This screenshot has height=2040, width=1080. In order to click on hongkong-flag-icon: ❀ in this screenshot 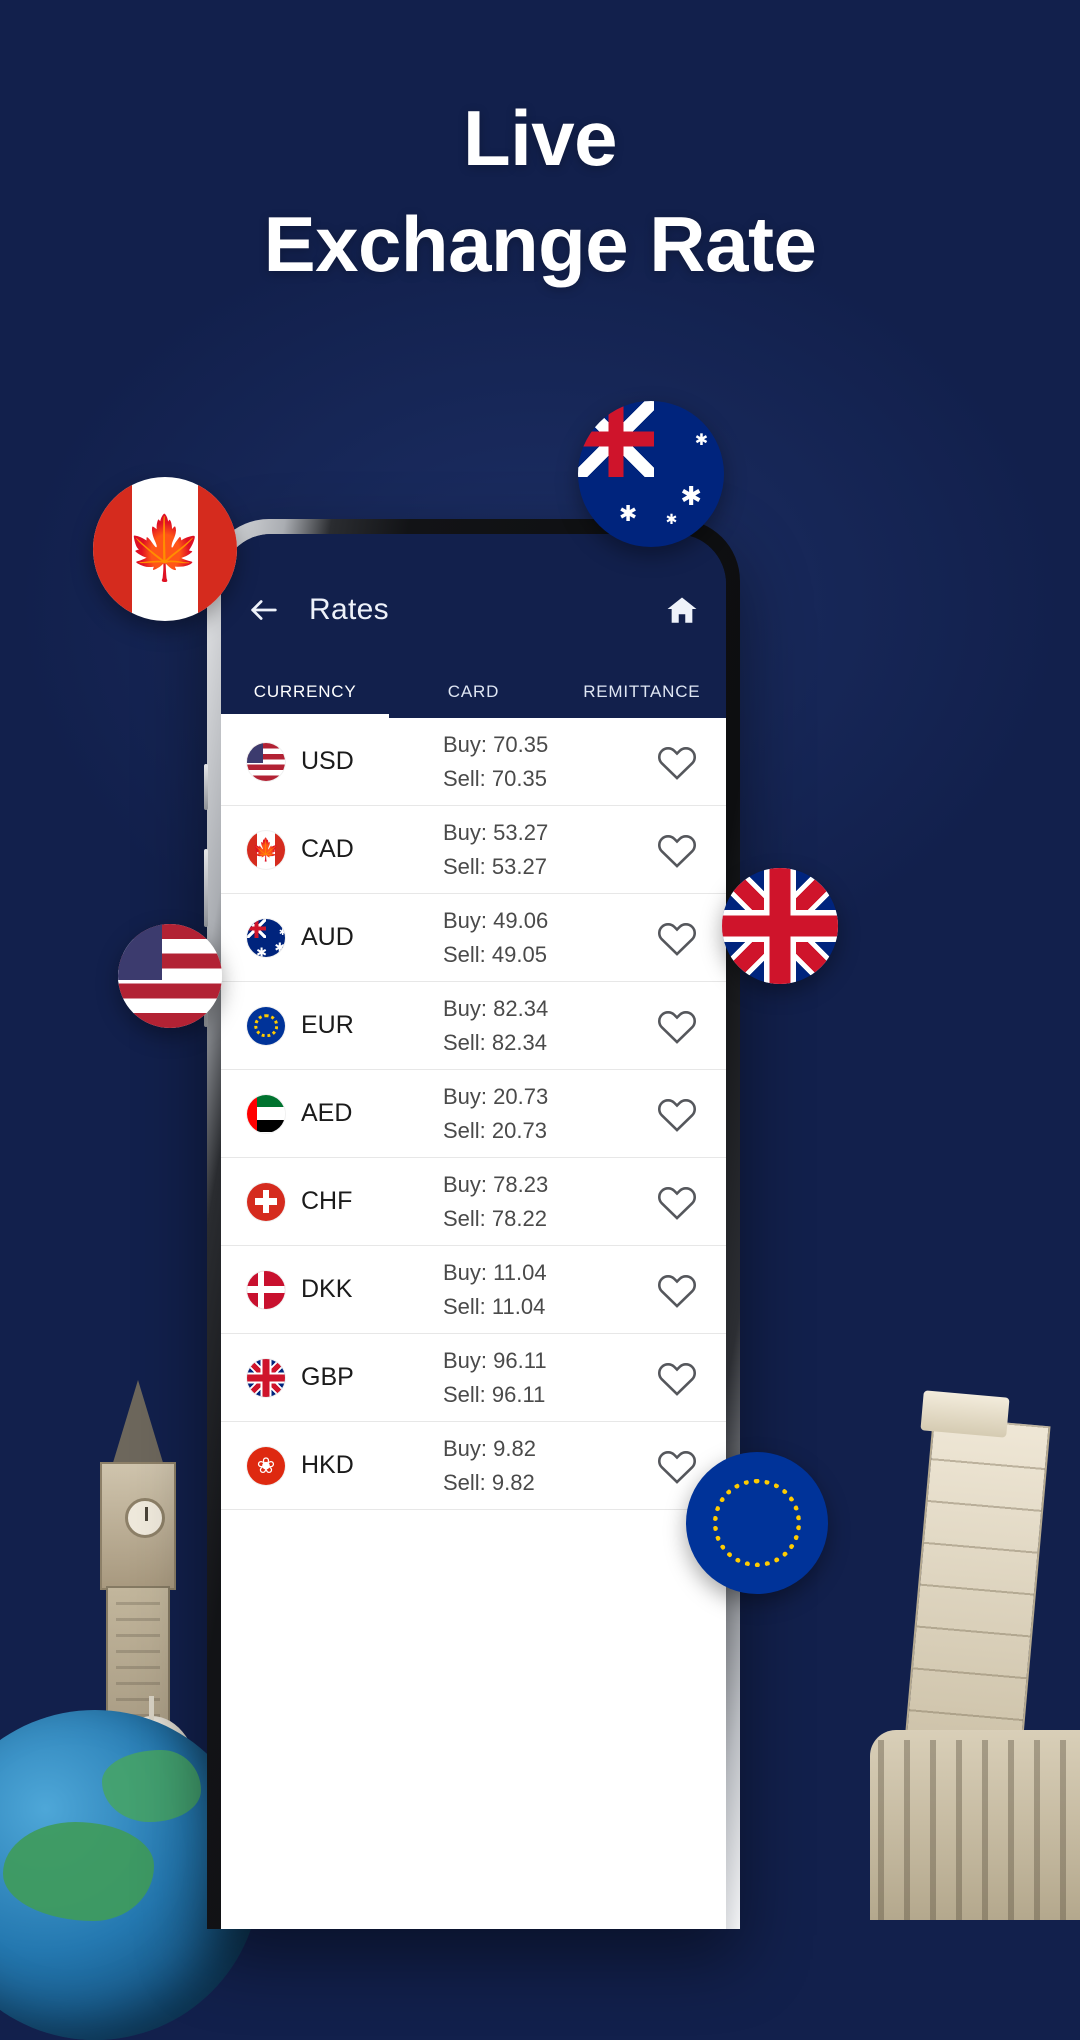, I will do `click(266, 1465)`.